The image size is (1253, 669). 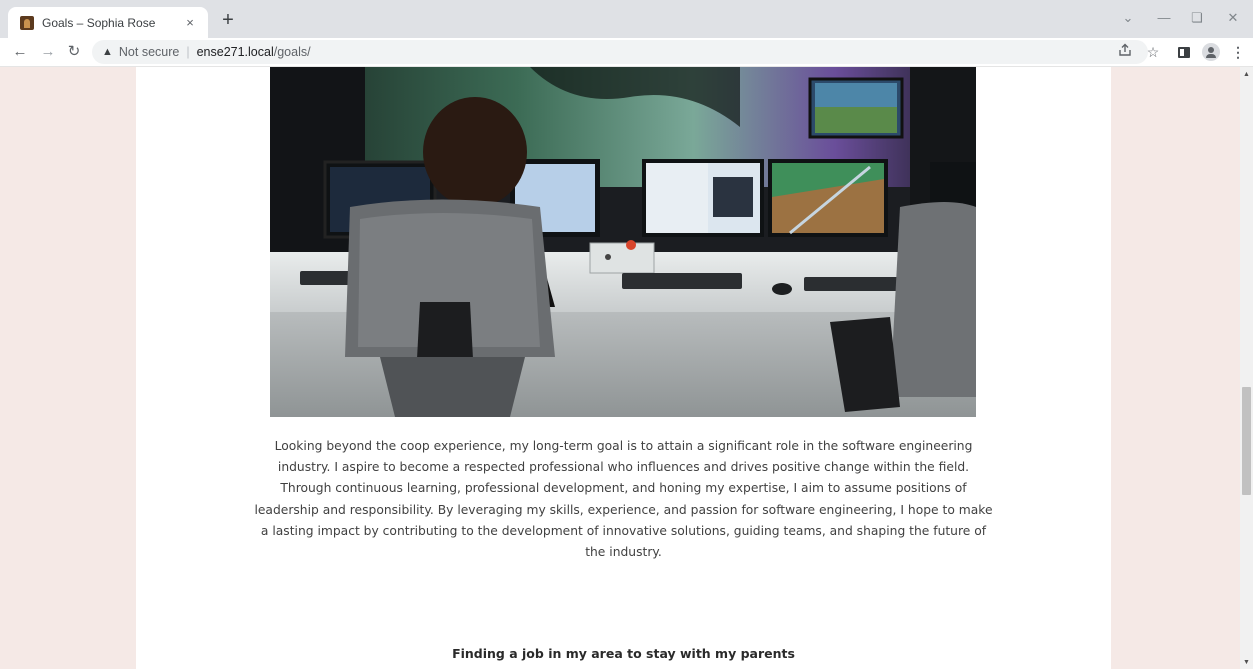 What do you see at coordinates (1246, 441) in the screenshot?
I see `scrollbar-thumb` at bounding box center [1246, 441].